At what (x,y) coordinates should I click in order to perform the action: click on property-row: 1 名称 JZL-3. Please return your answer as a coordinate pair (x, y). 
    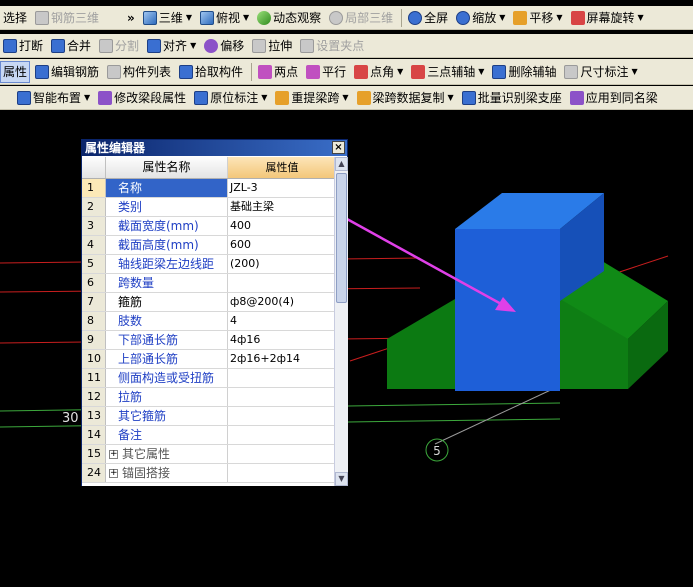
    Looking at the image, I should click on (208, 188).